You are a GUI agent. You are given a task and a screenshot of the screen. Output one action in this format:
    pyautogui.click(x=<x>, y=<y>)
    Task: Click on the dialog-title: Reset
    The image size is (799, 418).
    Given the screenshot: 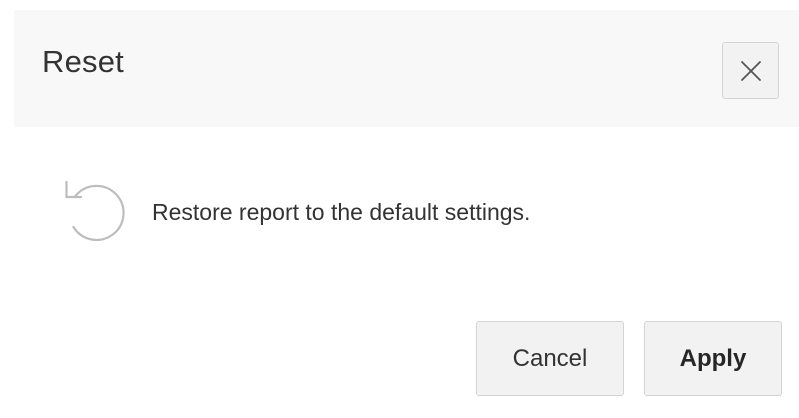 What is the action you would take?
    pyautogui.click(x=83, y=61)
    